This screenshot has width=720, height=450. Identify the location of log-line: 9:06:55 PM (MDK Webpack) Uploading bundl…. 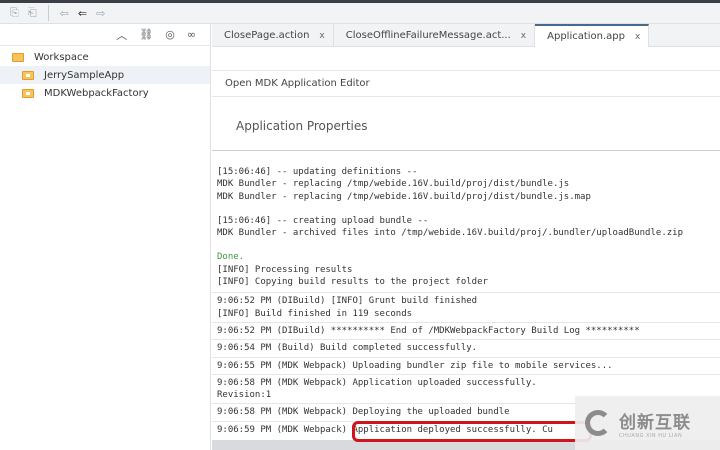
(415, 365).